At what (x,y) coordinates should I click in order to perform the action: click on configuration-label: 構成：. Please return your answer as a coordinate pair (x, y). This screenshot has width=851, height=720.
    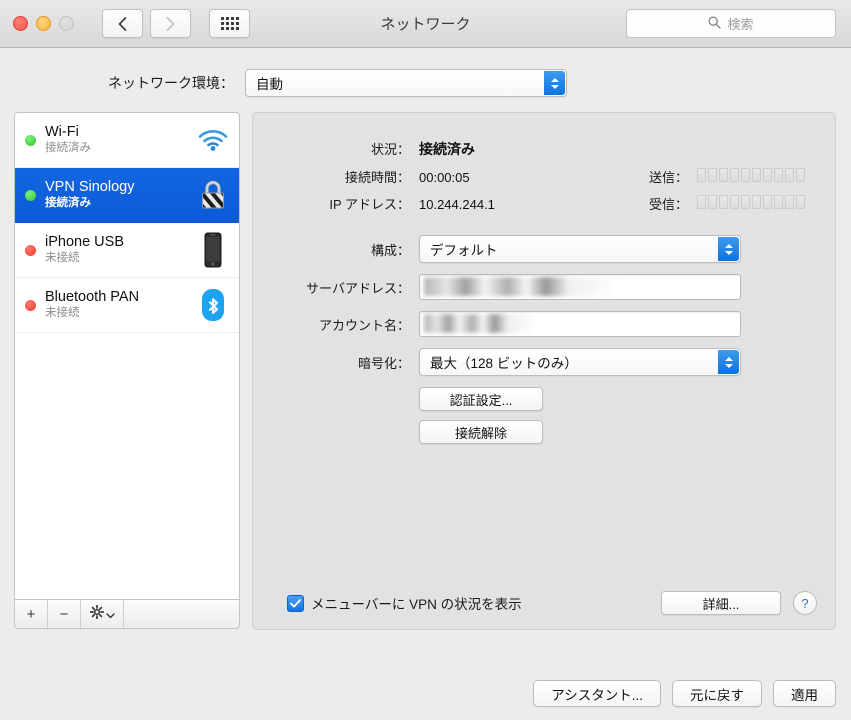
    Looking at the image, I should click on (390, 250).